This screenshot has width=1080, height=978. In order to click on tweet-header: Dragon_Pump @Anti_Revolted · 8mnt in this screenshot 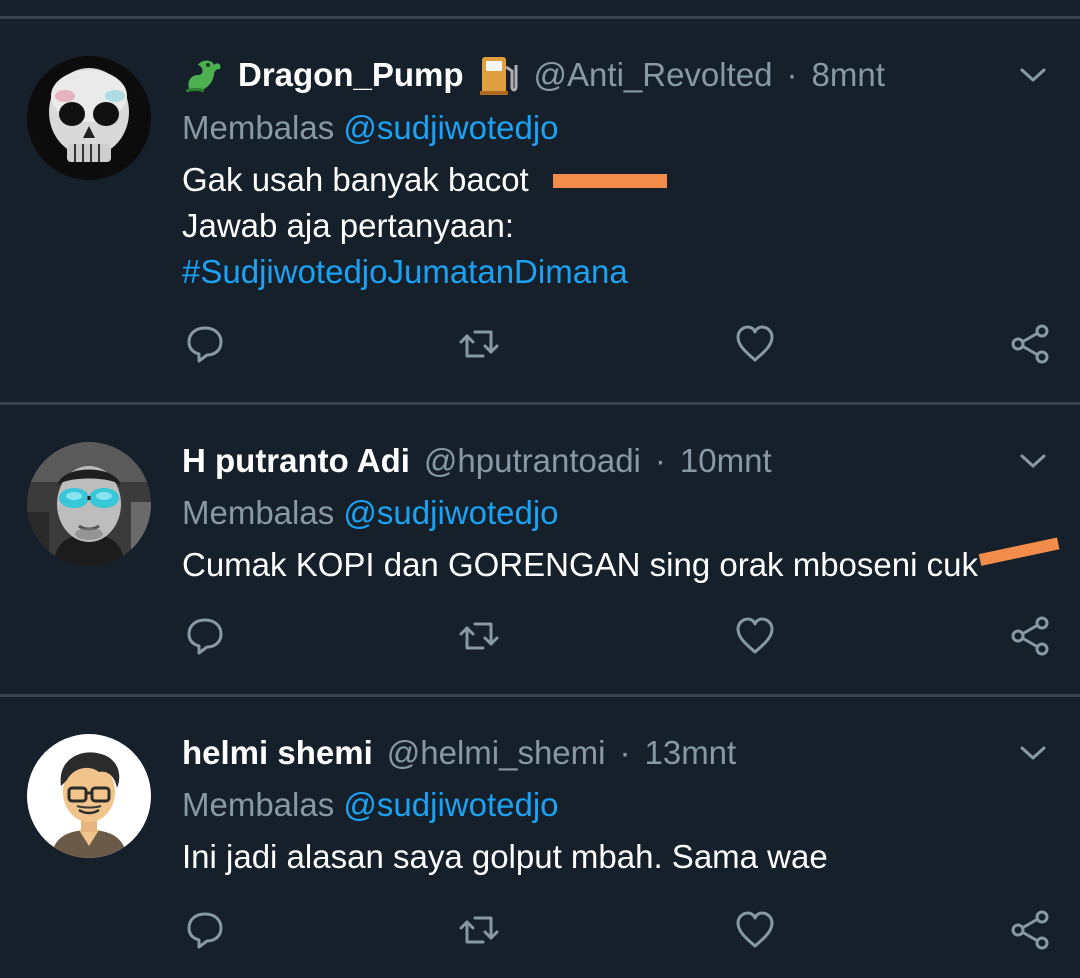, I will do `click(591, 75)`.